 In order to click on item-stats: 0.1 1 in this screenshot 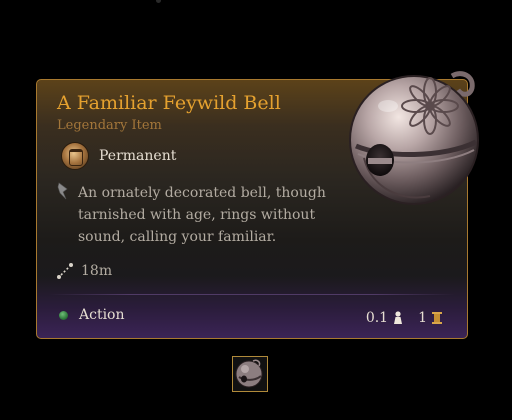, I will do `click(404, 318)`.